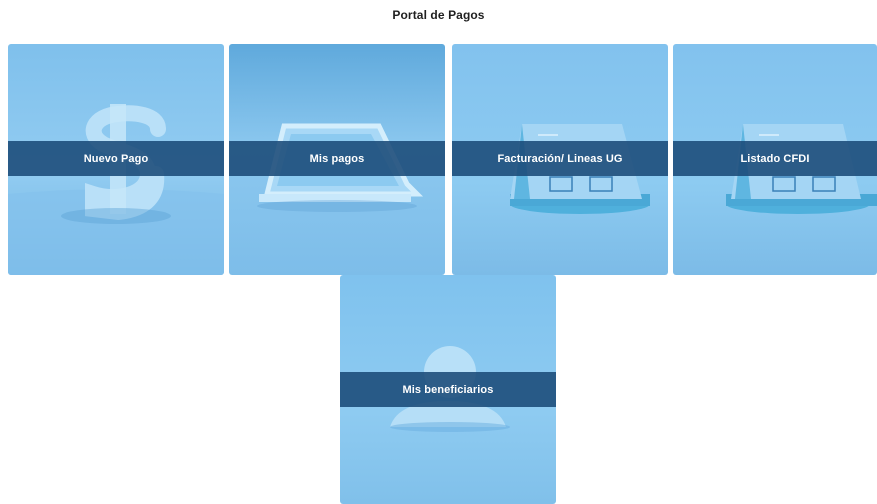  I want to click on tile-label-band: Facturación/ Lineas UG, so click(560, 158).